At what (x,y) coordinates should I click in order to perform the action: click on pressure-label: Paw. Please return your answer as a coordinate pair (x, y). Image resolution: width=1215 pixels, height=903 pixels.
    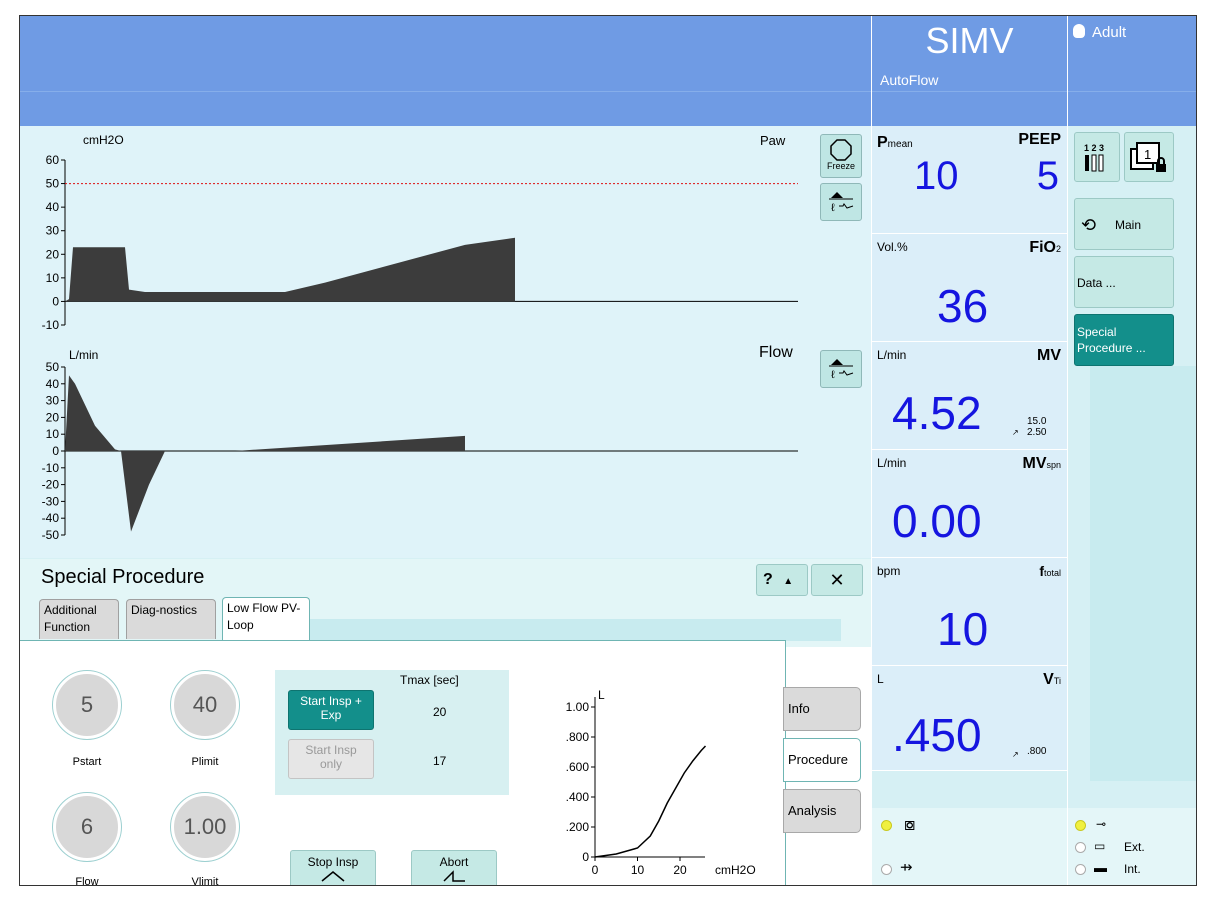
    Looking at the image, I should click on (773, 140).